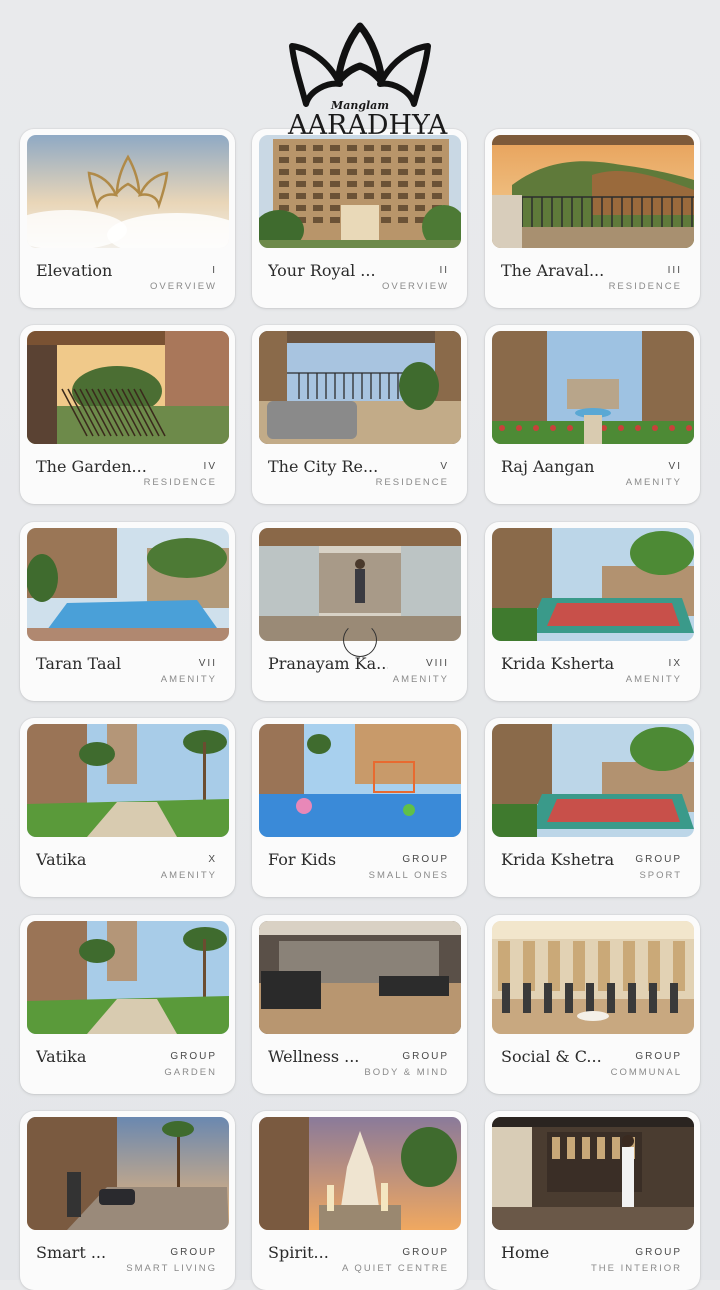 This screenshot has width=720, height=1290. I want to click on card-title: Elevation, so click(74, 270).